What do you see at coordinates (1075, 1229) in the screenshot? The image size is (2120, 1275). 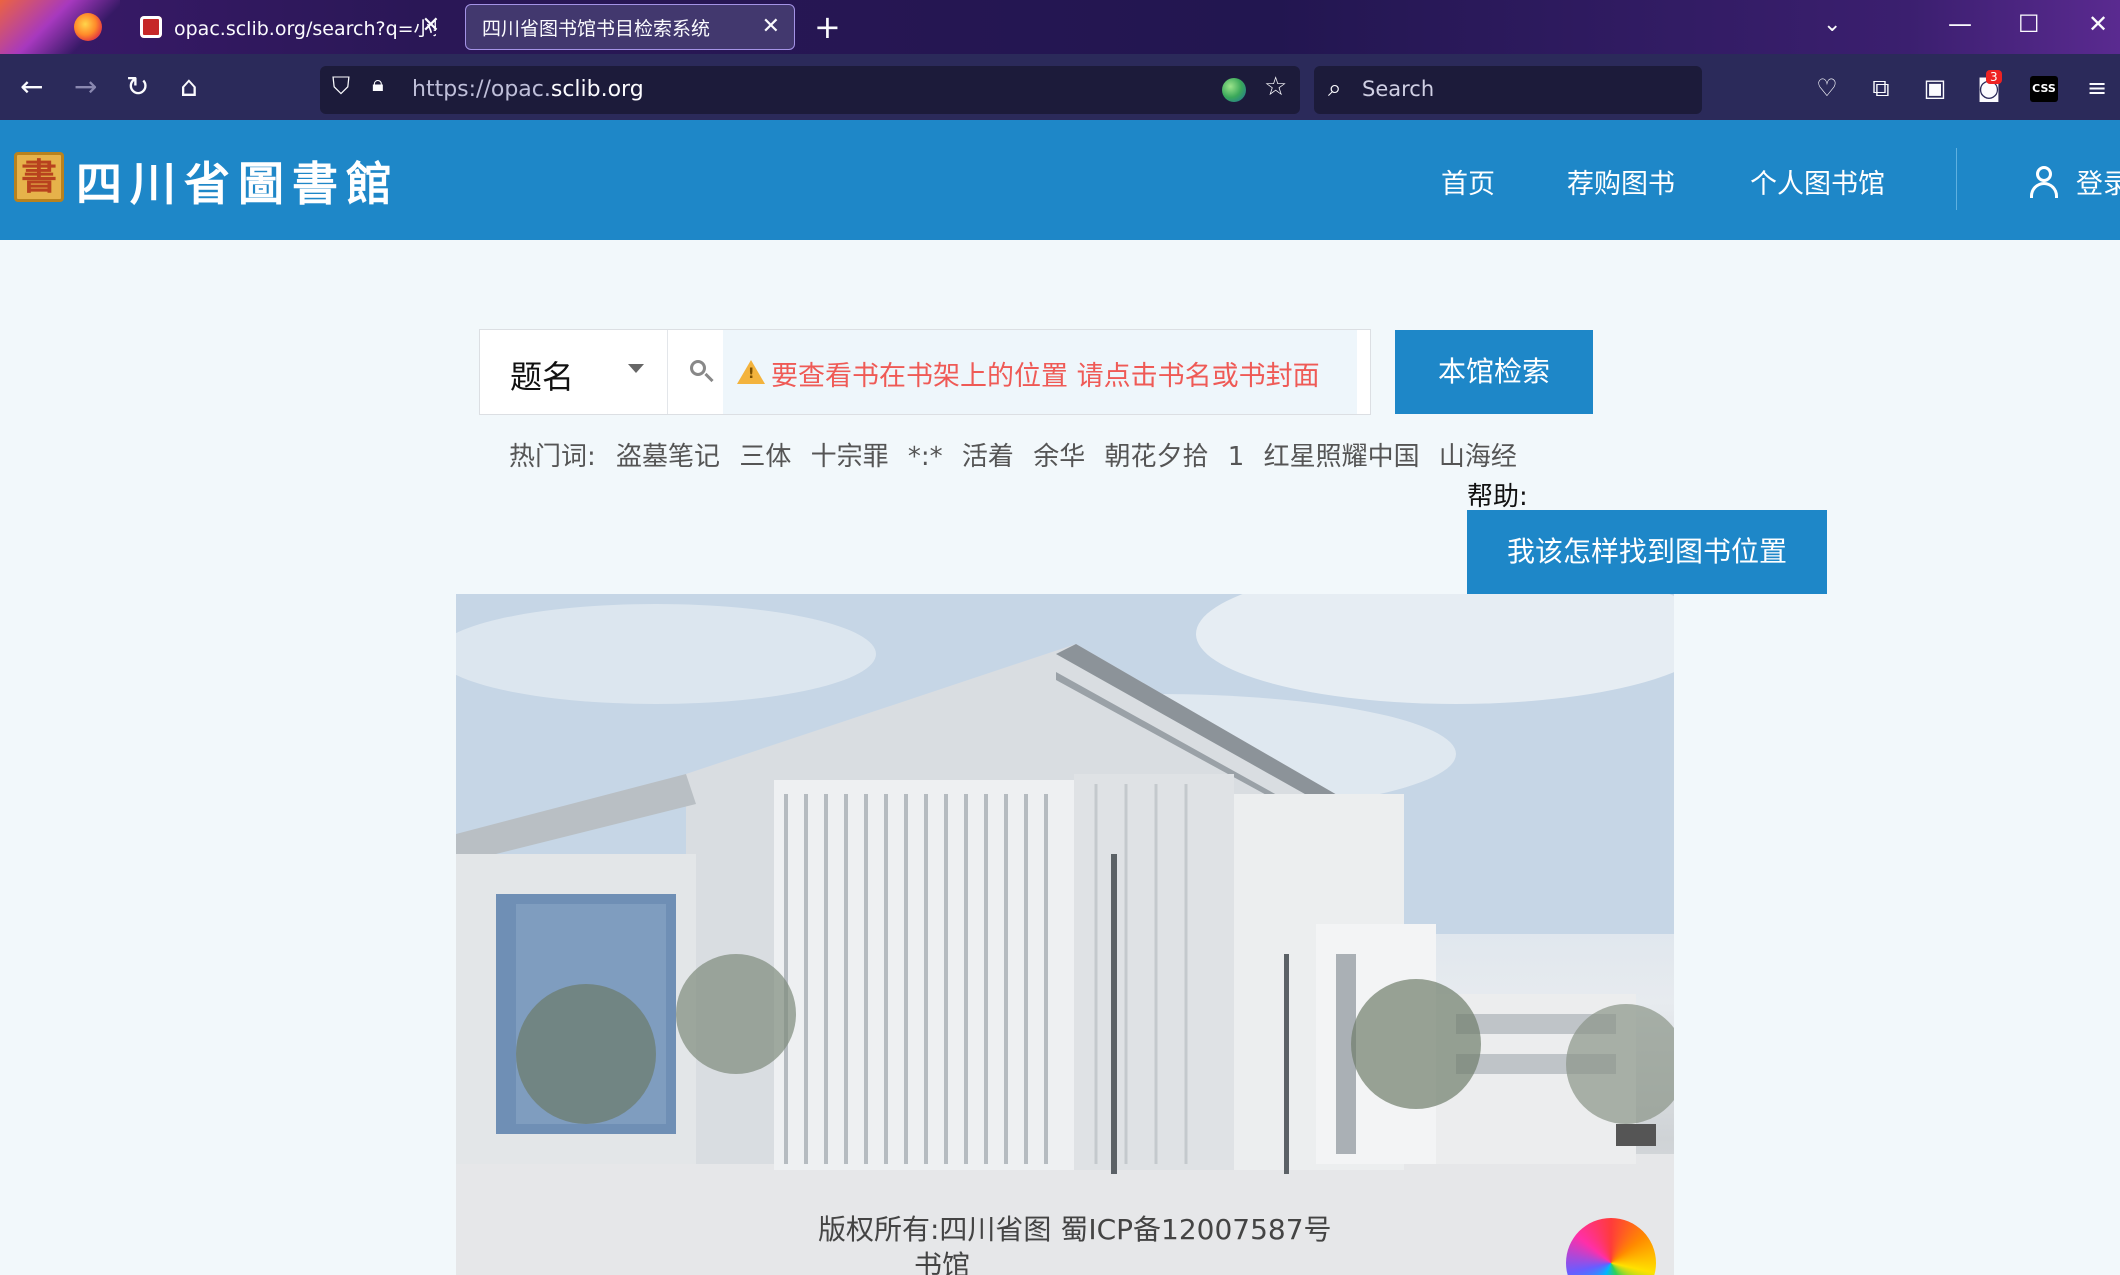 I see `footer-copyright: 版权所有:四川省图 蜀ICP备12007587号` at bounding box center [1075, 1229].